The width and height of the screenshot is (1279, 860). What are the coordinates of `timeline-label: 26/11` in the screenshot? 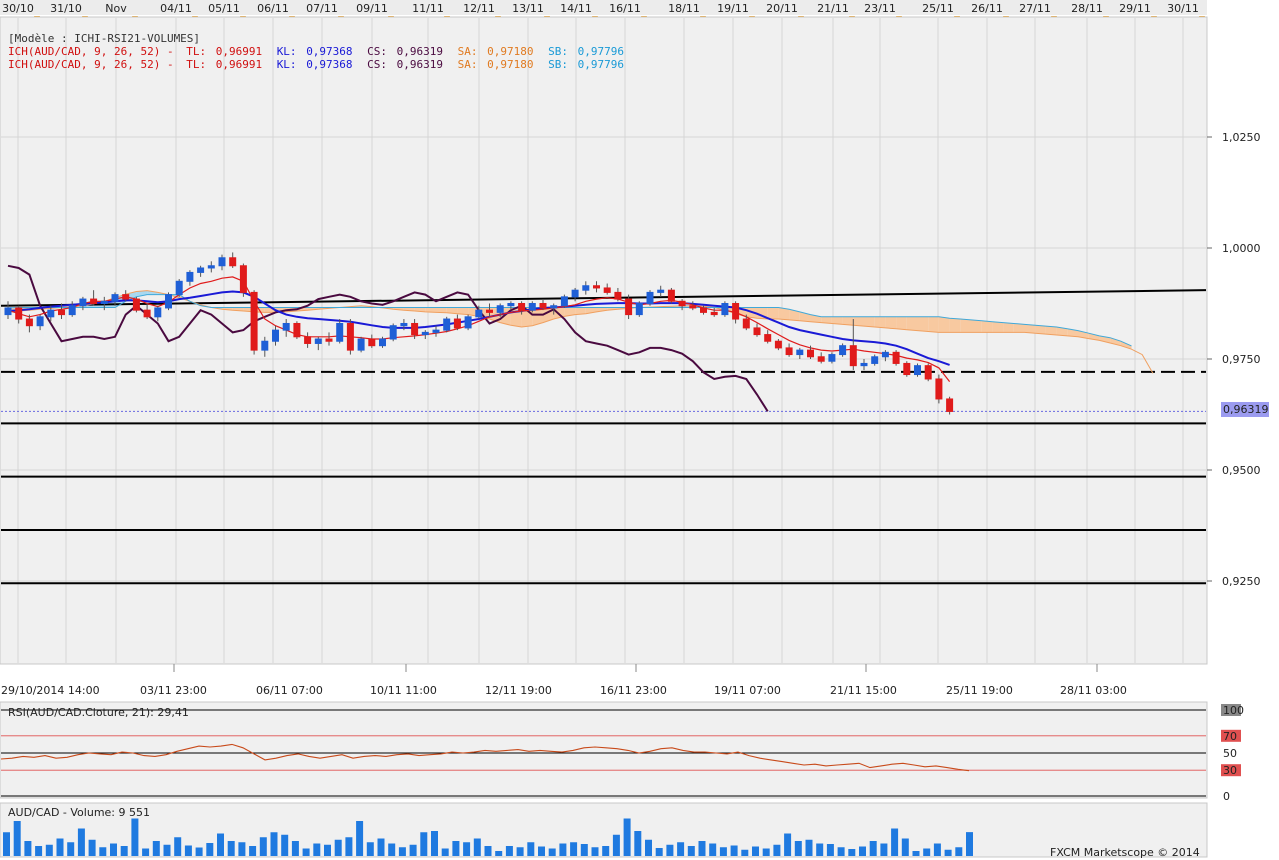 It's located at (987, 8).